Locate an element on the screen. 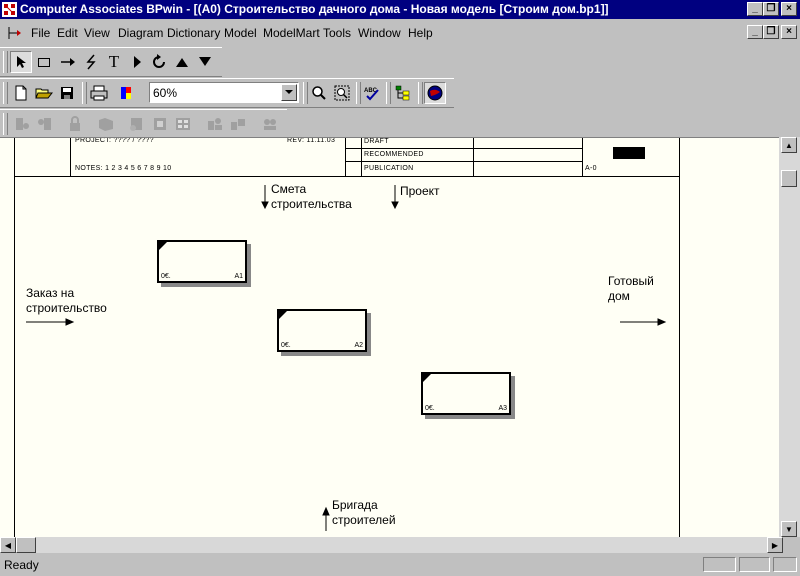 This screenshot has height=576, width=800. chevron-down-icon is located at coordinates (289, 92).